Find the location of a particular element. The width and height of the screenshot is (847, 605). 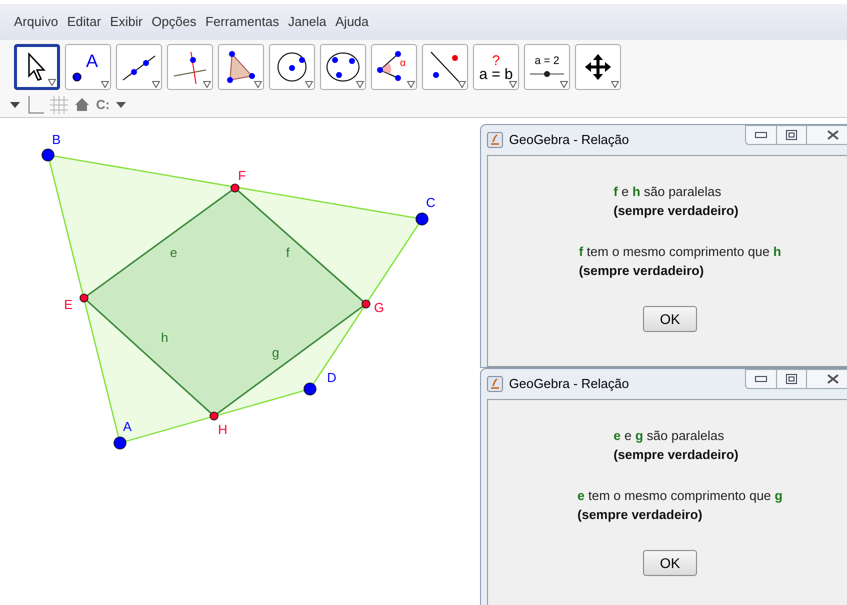

tool-label: a = 2 is located at coordinates (547, 61).